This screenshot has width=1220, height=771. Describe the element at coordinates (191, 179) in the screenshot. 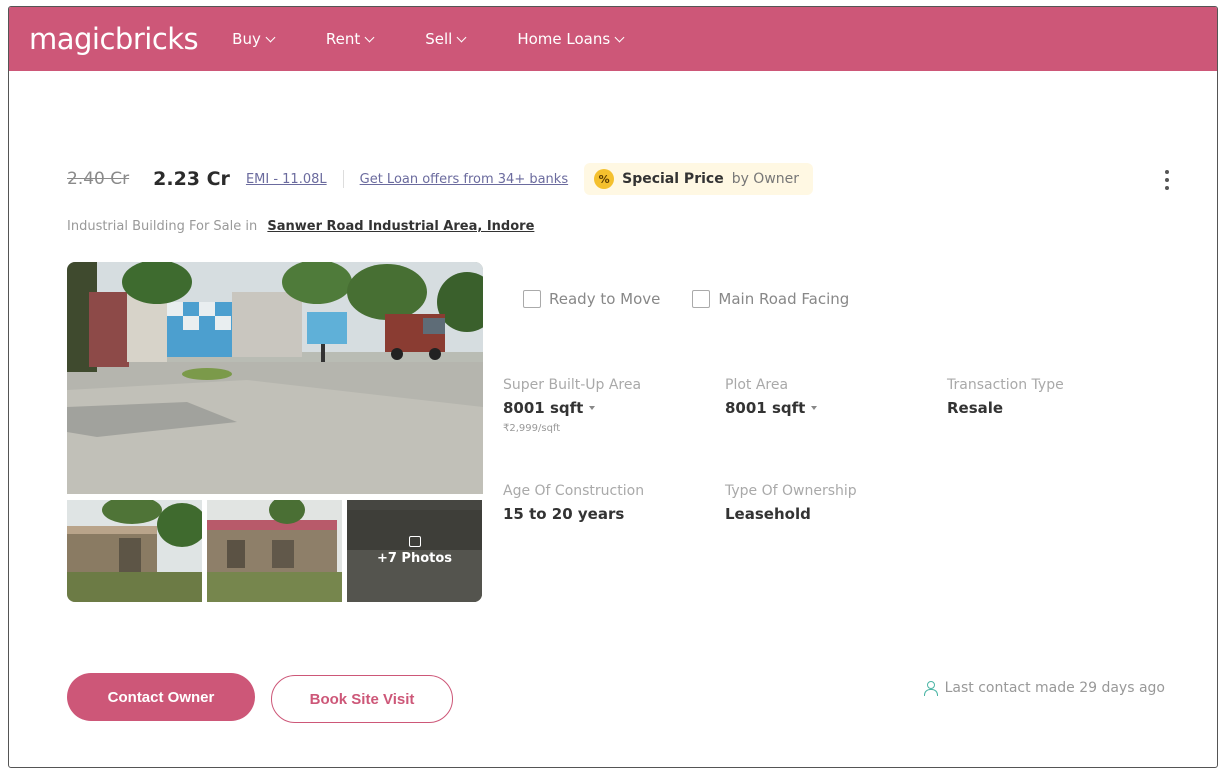

I see `current-price: 2.23 Cr` at that location.